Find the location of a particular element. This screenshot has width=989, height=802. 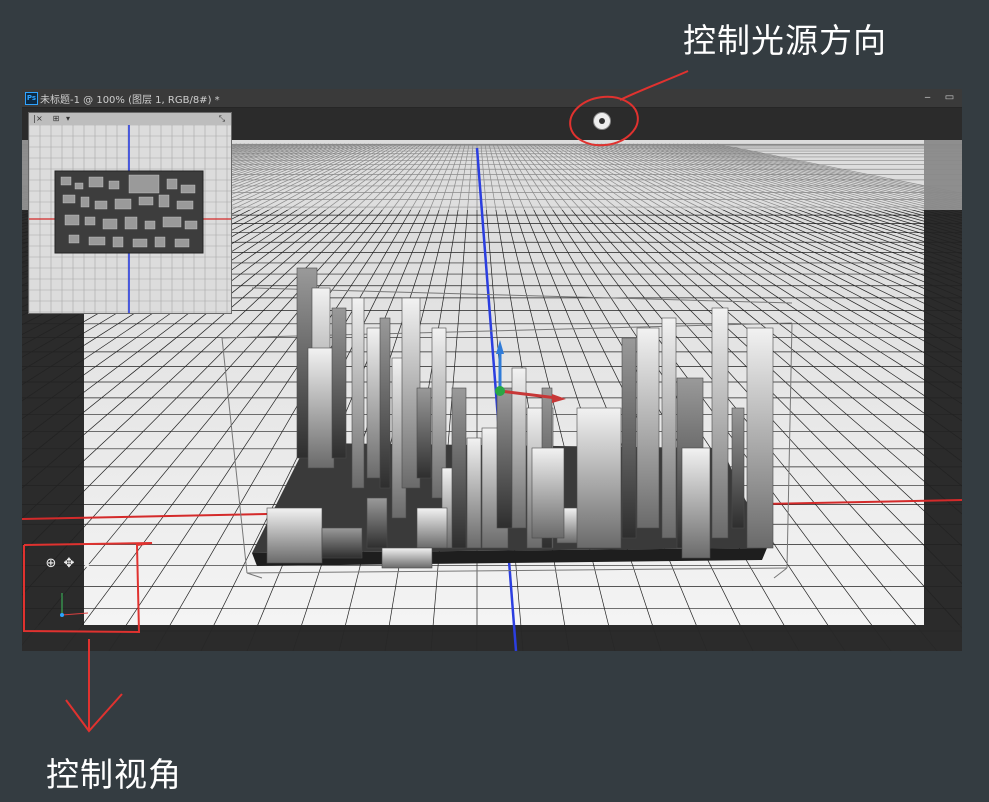

add-view-icon: ⊞ is located at coordinates (56, 118).